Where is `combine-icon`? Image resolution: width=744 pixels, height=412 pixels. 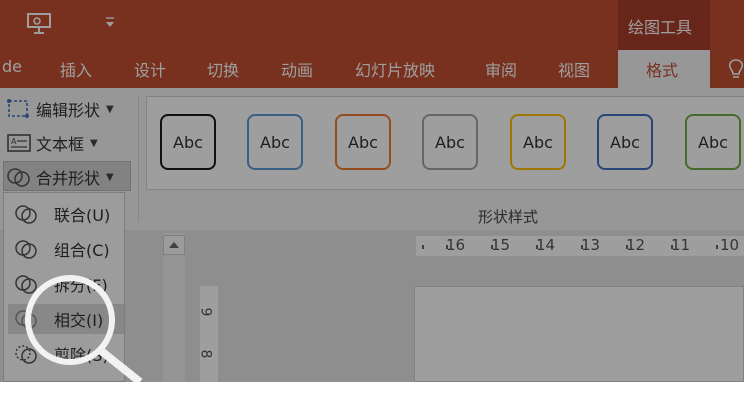
combine-icon is located at coordinates (26, 249).